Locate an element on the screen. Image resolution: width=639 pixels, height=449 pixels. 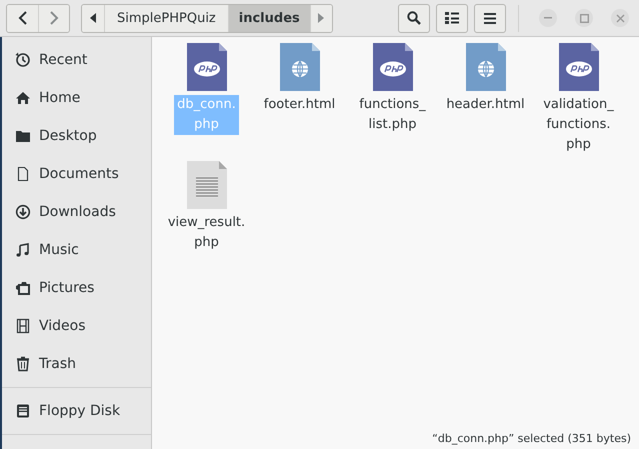
picture-frame-icon is located at coordinates (23, 288).